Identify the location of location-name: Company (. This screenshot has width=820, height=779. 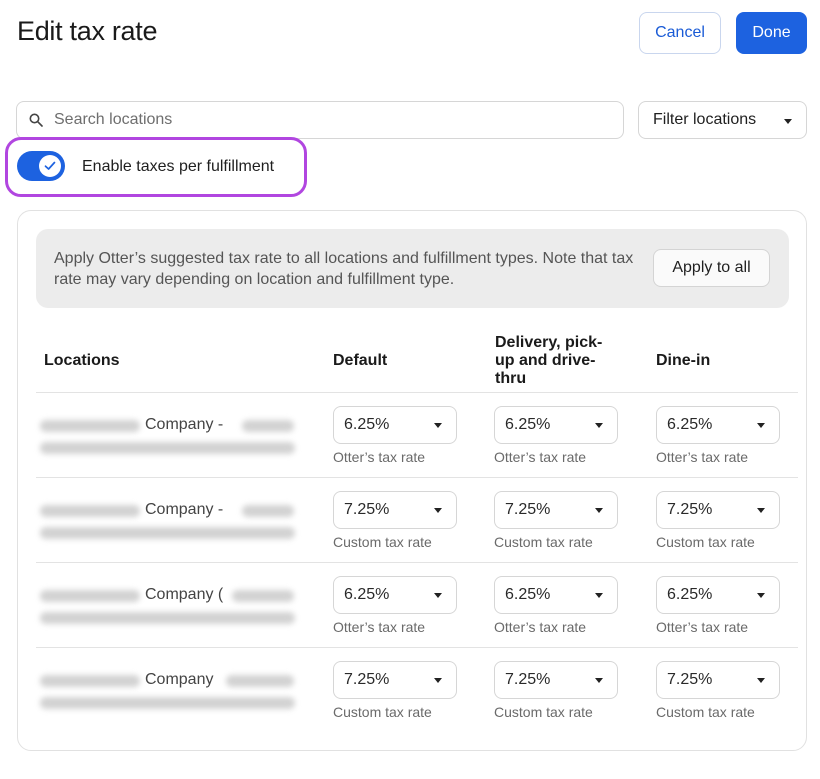
(184, 594).